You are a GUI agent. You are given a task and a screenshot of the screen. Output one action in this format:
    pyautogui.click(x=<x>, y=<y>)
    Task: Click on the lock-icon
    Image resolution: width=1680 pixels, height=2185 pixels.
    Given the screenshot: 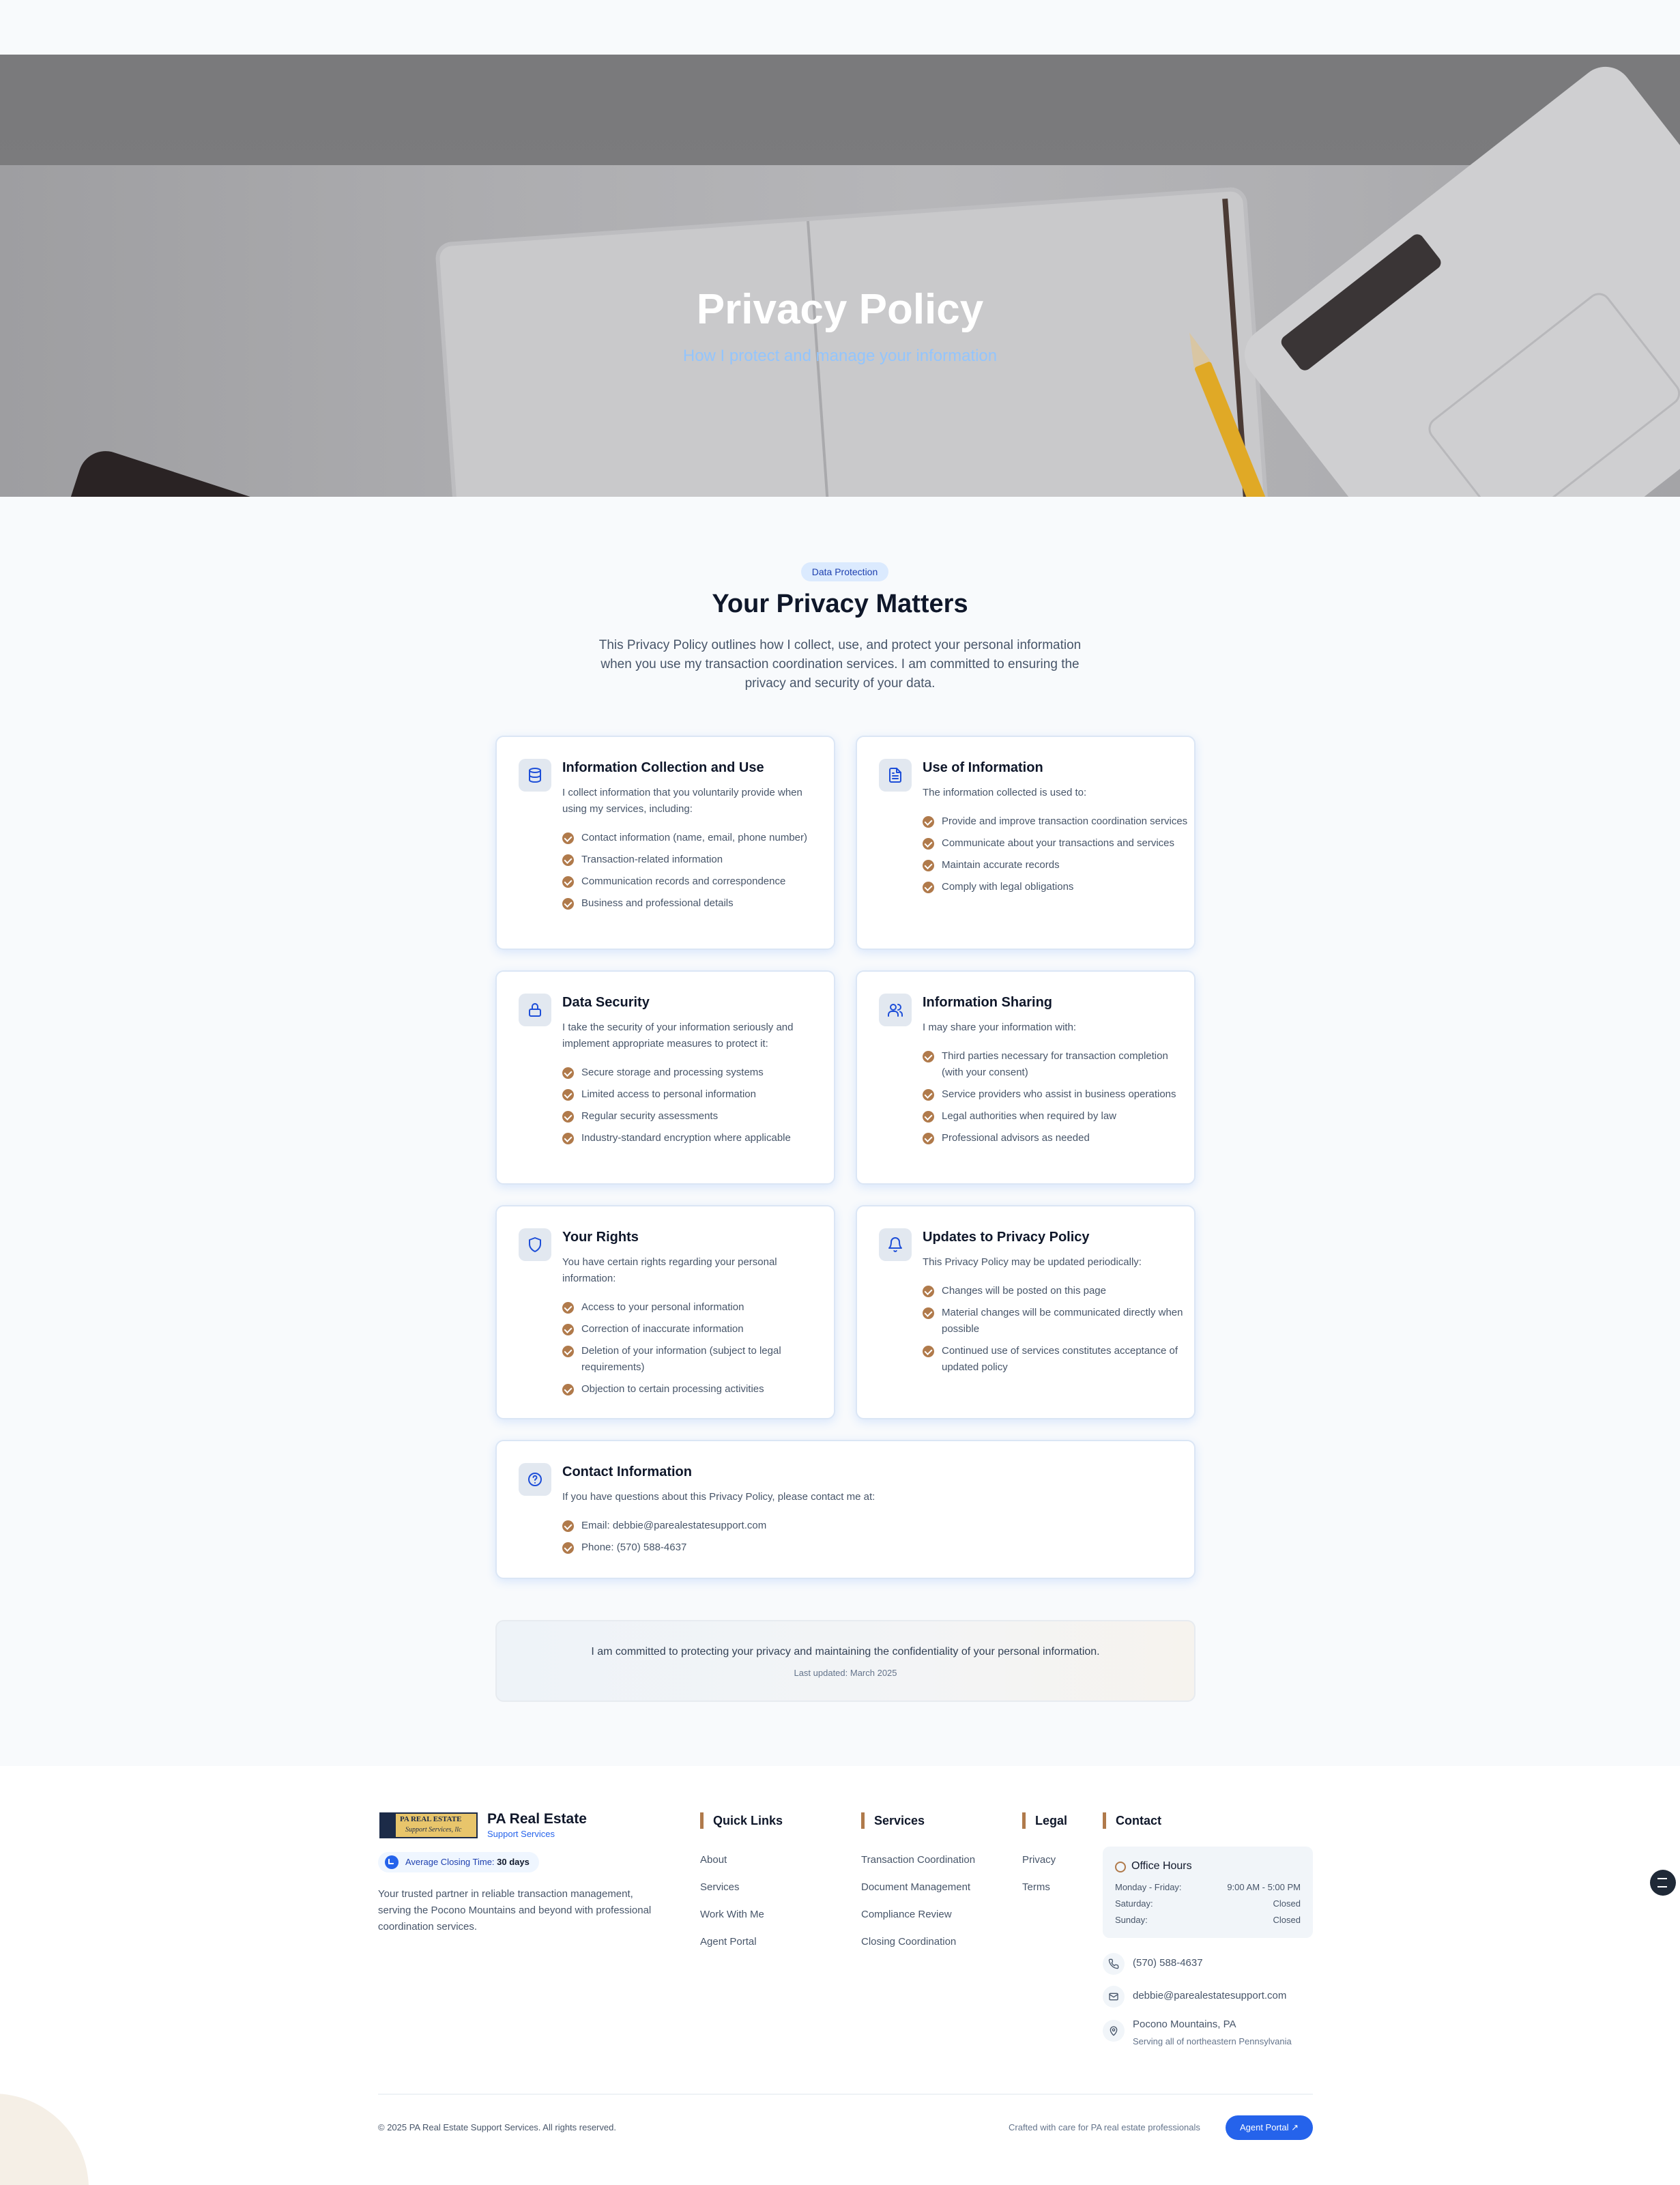 What is the action you would take?
    pyautogui.click(x=535, y=1010)
    